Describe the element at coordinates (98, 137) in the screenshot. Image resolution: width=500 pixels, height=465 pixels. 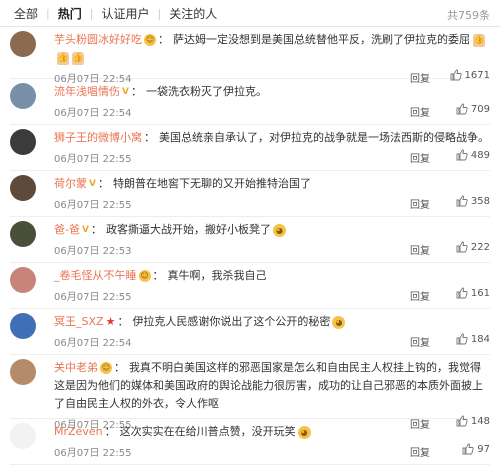
I see `comment-username: 狮子王的微博小窝` at that location.